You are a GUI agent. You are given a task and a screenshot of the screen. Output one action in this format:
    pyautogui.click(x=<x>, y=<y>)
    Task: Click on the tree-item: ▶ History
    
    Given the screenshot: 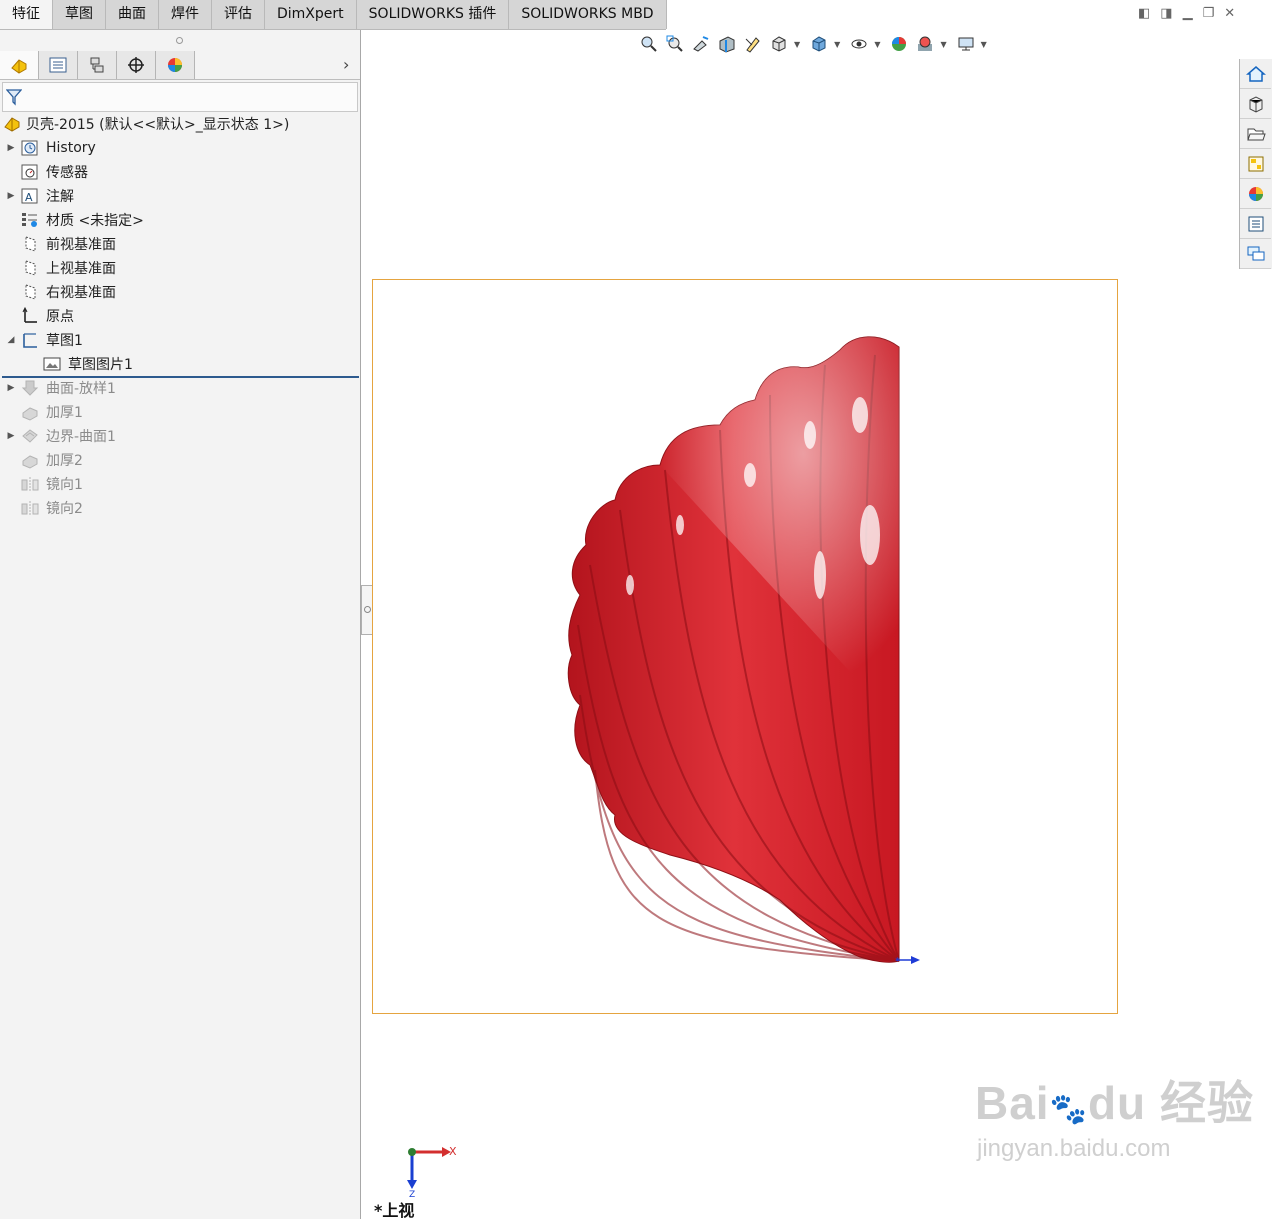 What is the action you would take?
    pyautogui.click(x=181, y=148)
    